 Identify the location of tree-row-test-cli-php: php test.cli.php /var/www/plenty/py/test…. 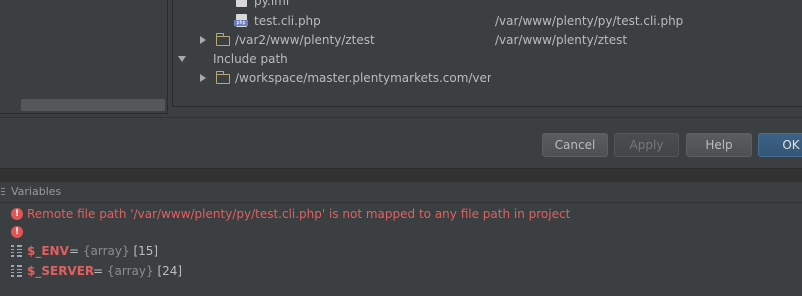
(515, 21).